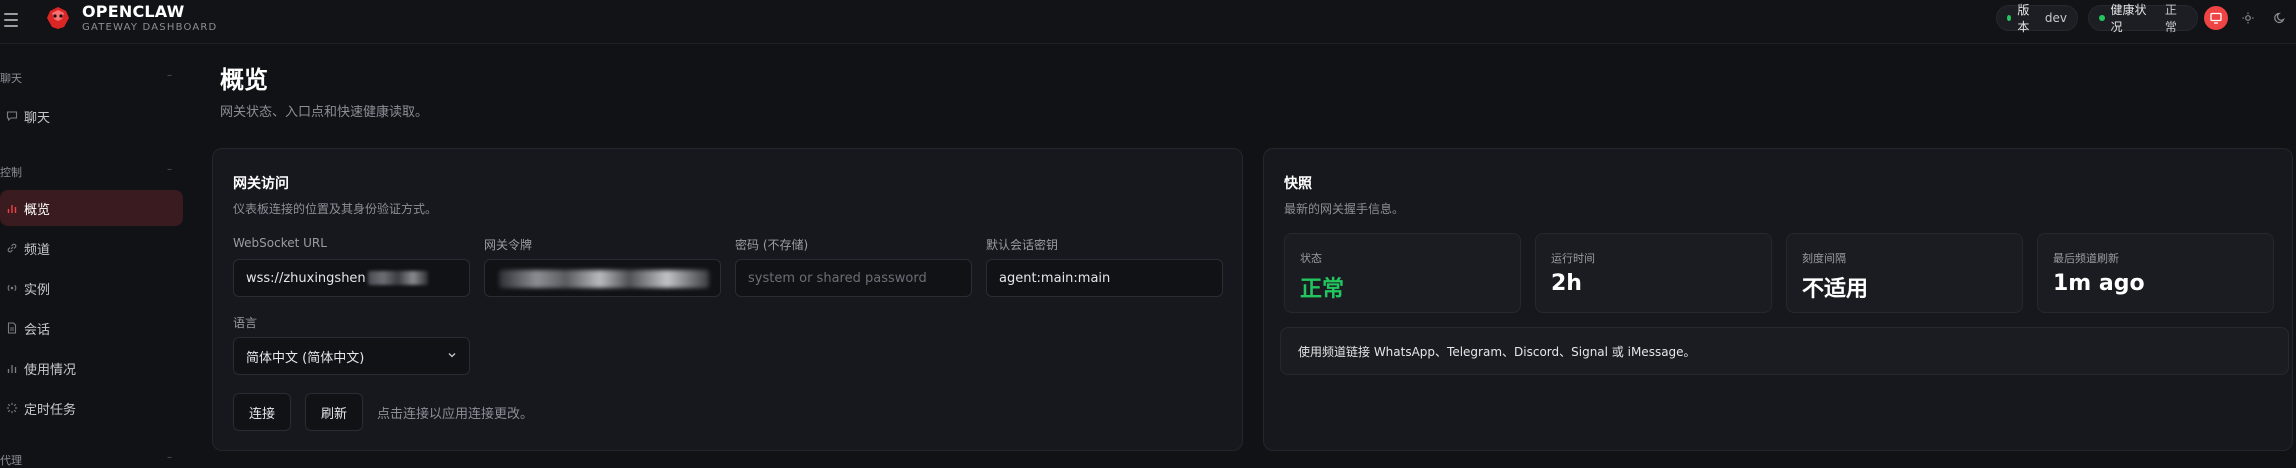  Describe the element at coordinates (133, 11) in the screenshot. I see `brand-title: OPENCLAW` at that location.